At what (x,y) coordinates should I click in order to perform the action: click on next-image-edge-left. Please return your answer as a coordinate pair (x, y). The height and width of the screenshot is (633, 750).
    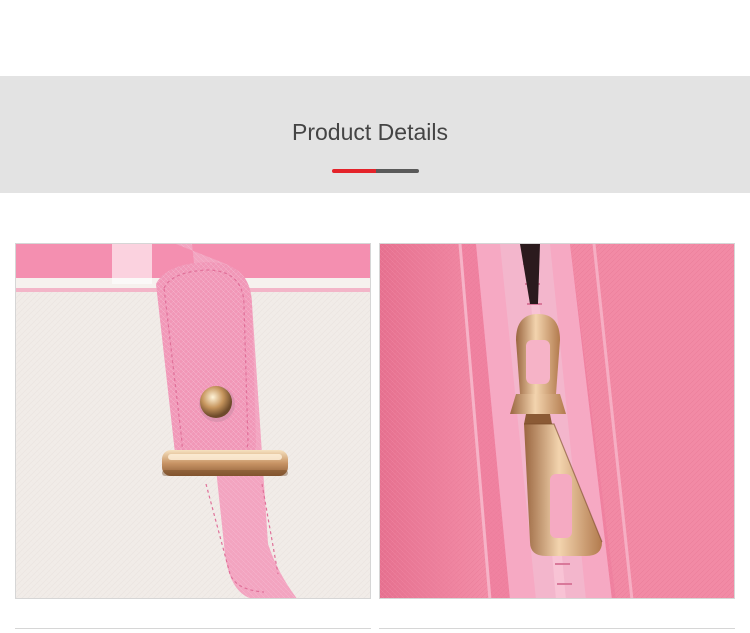
    Looking at the image, I should click on (193, 630).